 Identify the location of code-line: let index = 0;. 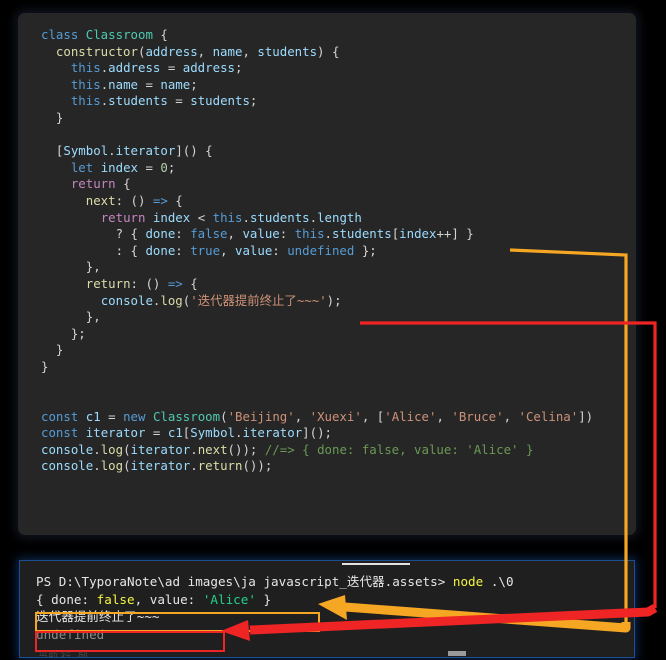
(327, 168).